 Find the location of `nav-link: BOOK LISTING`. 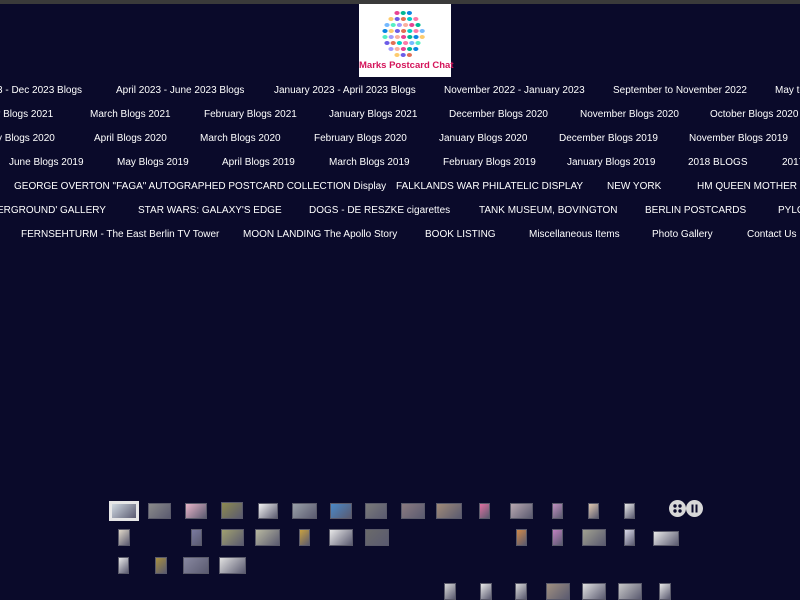

nav-link: BOOK LISTING is located at coordinates (460, 234).